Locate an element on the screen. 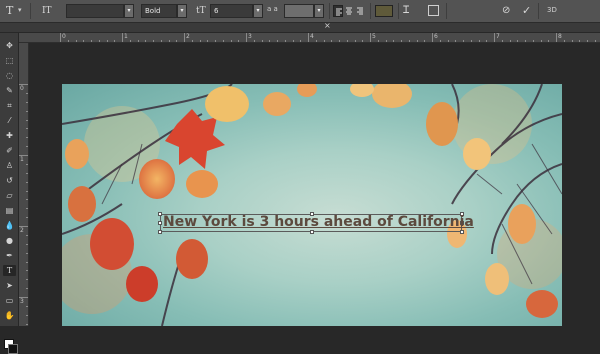 The width and height of the screenshot is (600, 354). 3d-button: 3D is located at coordinates (552, 10).